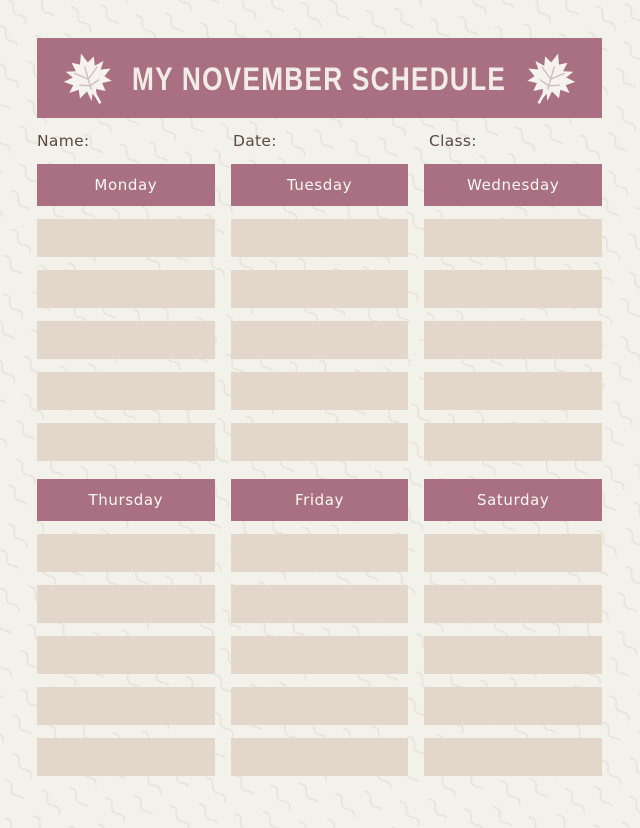 The width and height of the screenshot is (640, 828). I want to click on day-header-thursday: Thursday, so click(126, 500).